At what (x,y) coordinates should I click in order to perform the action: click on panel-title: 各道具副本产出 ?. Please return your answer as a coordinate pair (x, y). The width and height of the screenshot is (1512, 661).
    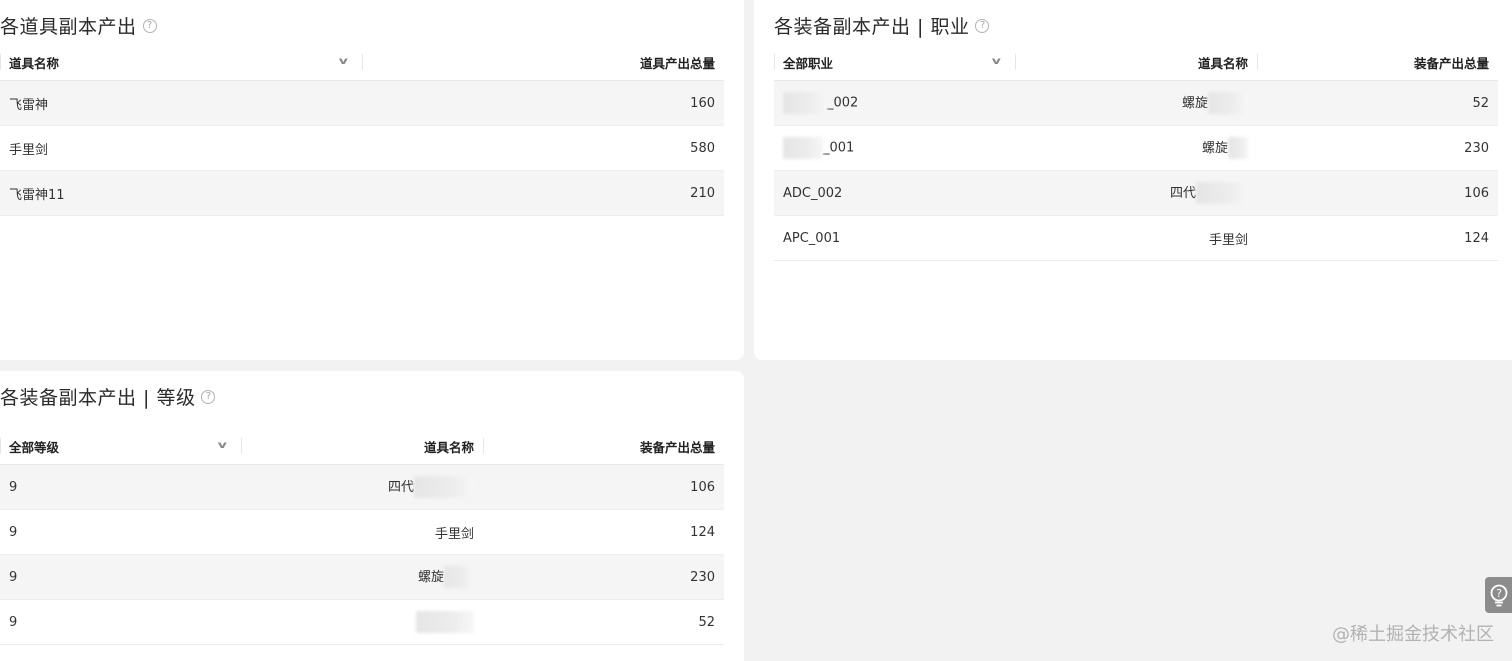
    Looking at the image, I should click on (78, 25).